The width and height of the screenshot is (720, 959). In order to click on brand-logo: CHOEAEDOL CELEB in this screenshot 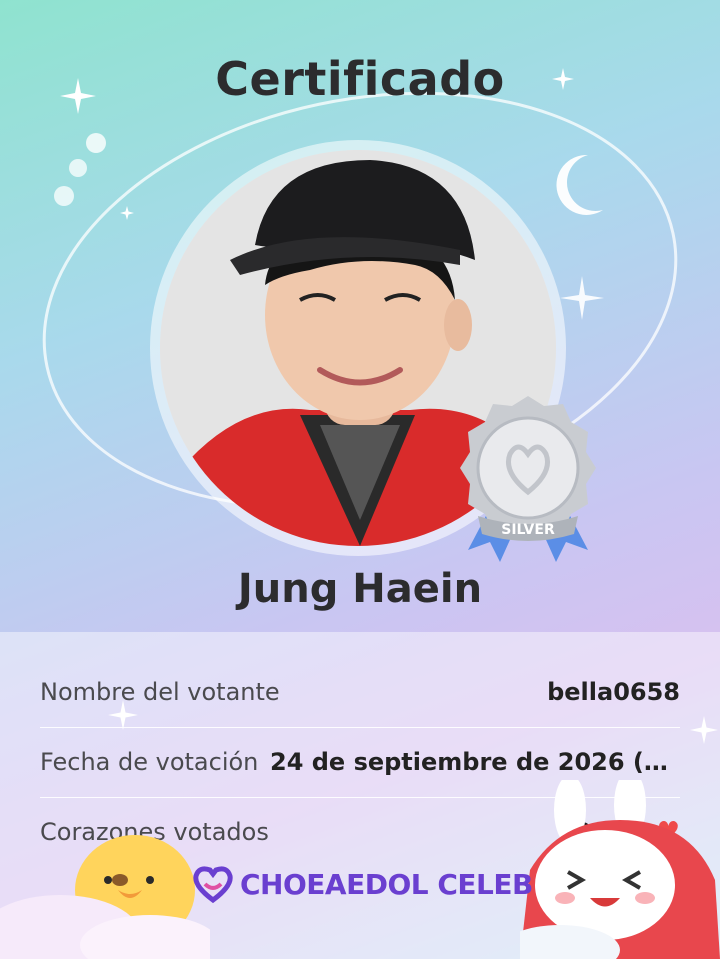, I will do `click(361, 884)`.